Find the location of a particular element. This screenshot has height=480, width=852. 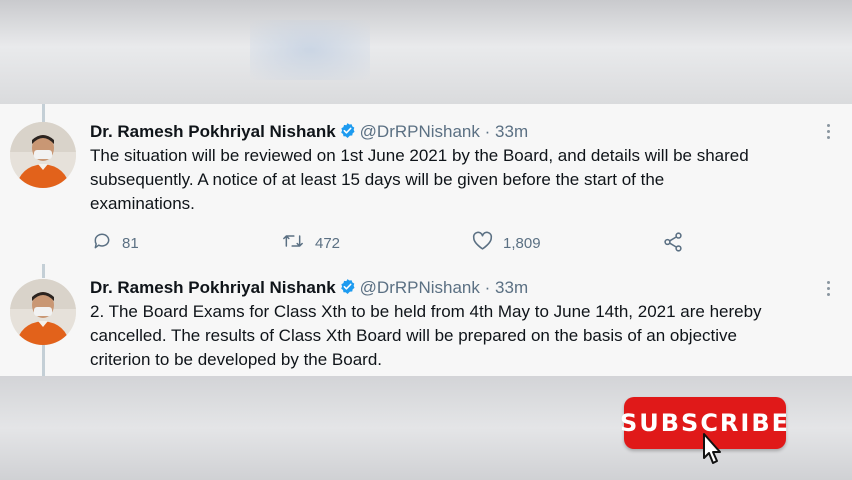

reply-button: 81 is located at coordinates (115, 243).